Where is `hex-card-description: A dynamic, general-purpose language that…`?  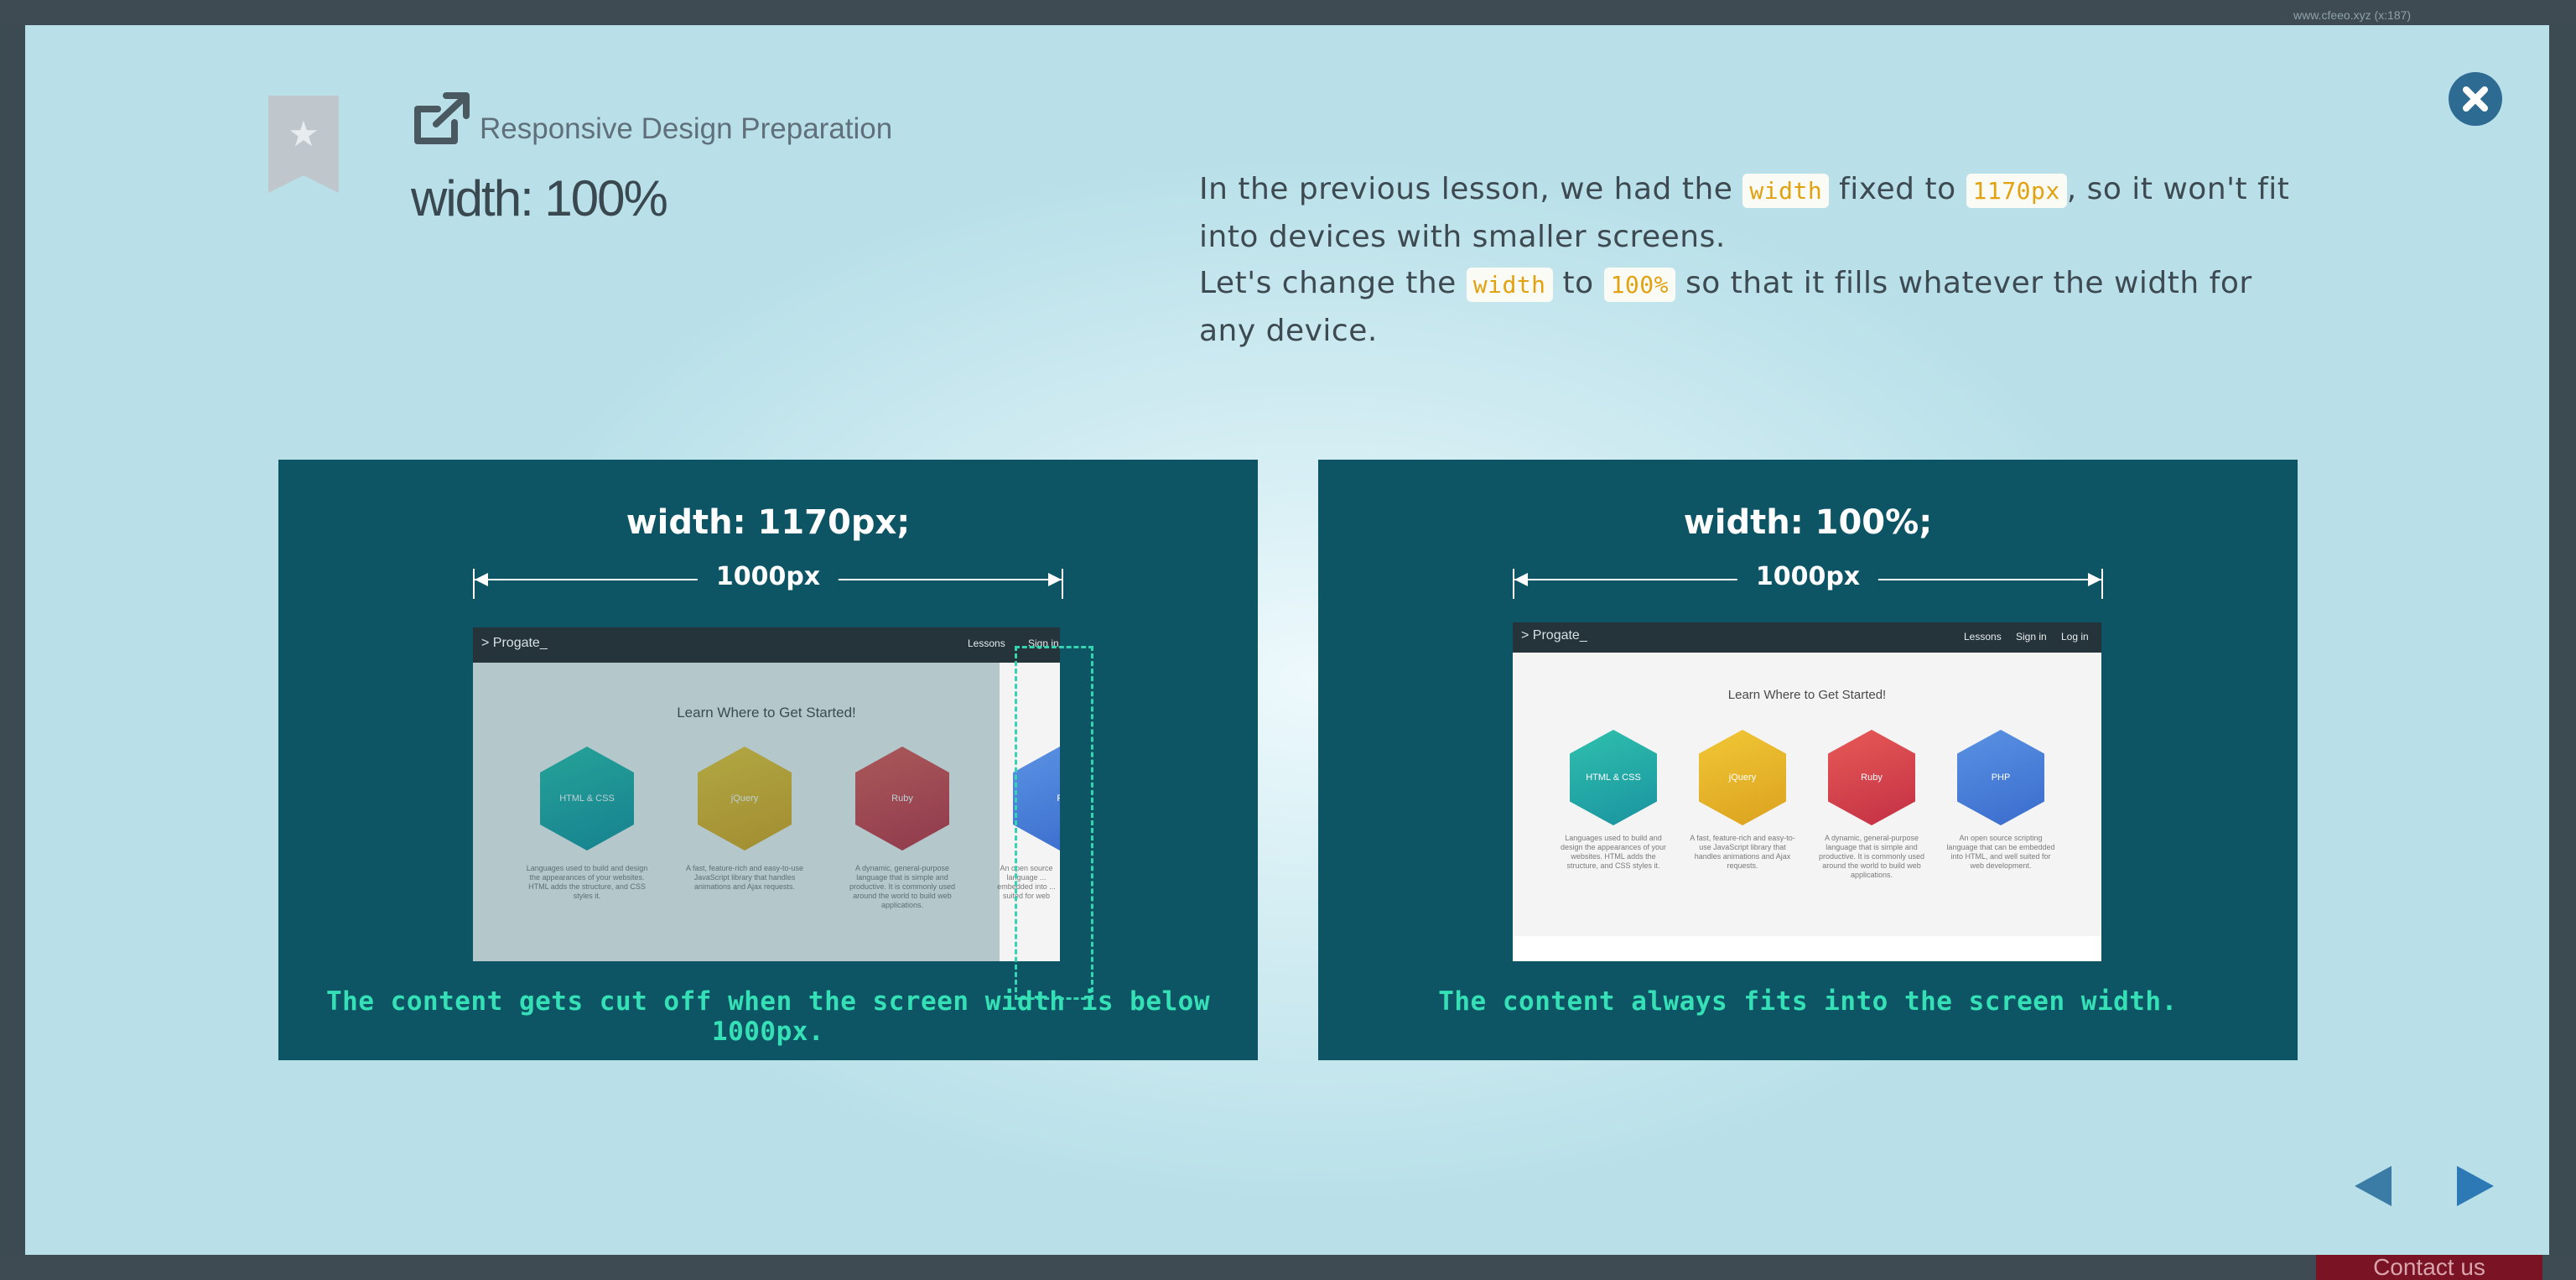 hex-card-description: A dynamic, general-purpose language that… is located at coordinates (1871, 856).